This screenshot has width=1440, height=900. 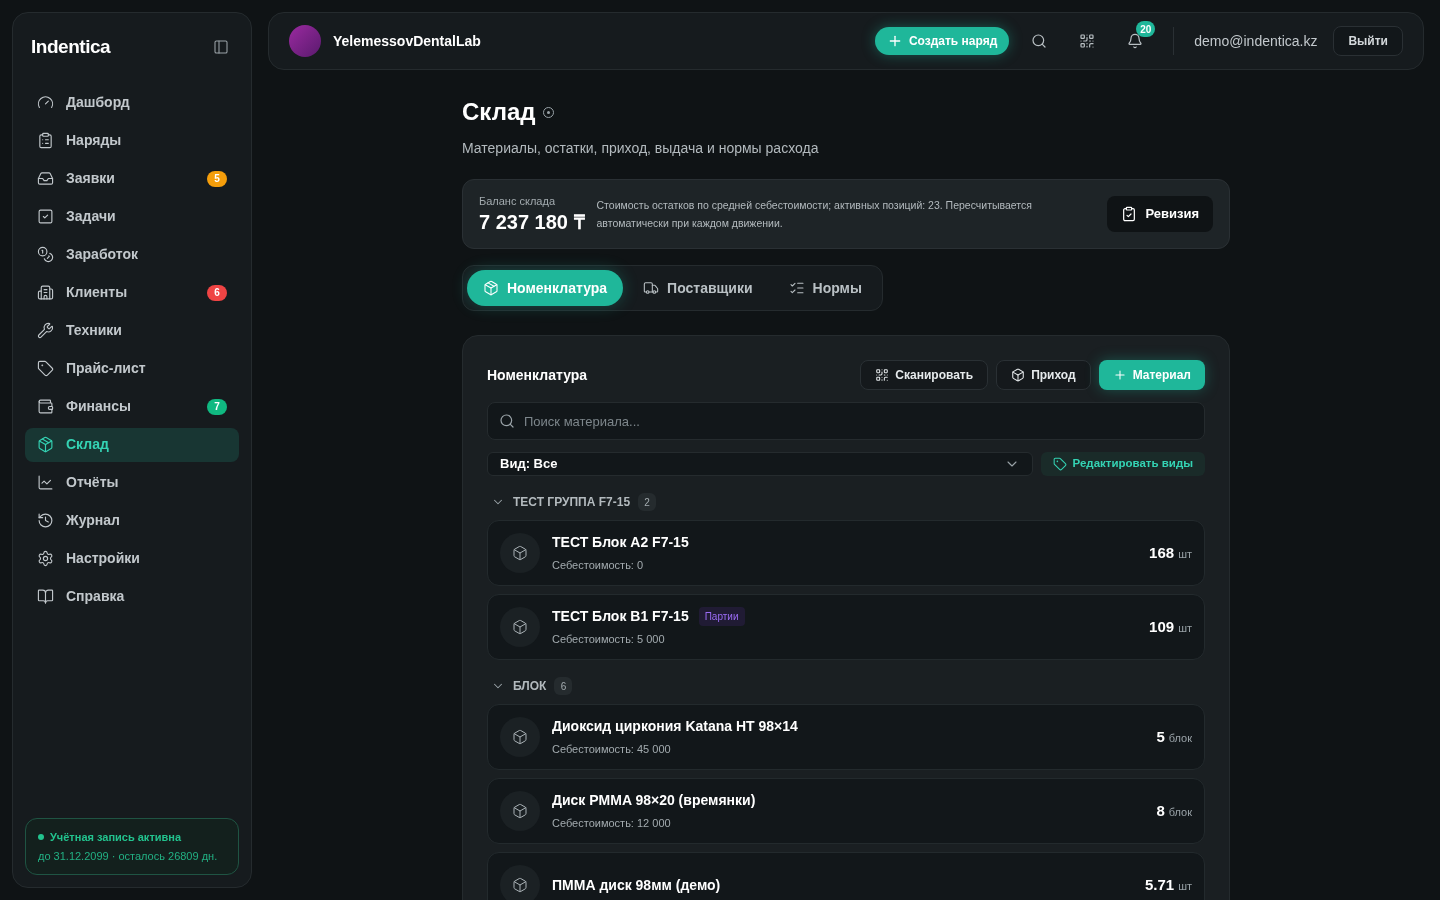 I want to click on group-count: 2, so click(x=647, y=502).